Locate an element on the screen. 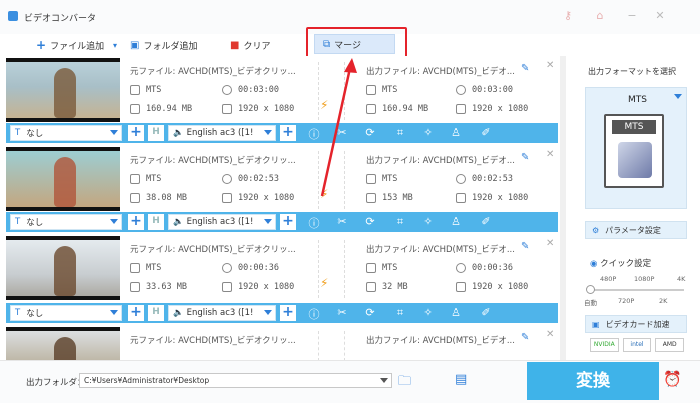 The height and width of the screenshot is (403, 700). slider-knob is located at coordinates (590, 289).